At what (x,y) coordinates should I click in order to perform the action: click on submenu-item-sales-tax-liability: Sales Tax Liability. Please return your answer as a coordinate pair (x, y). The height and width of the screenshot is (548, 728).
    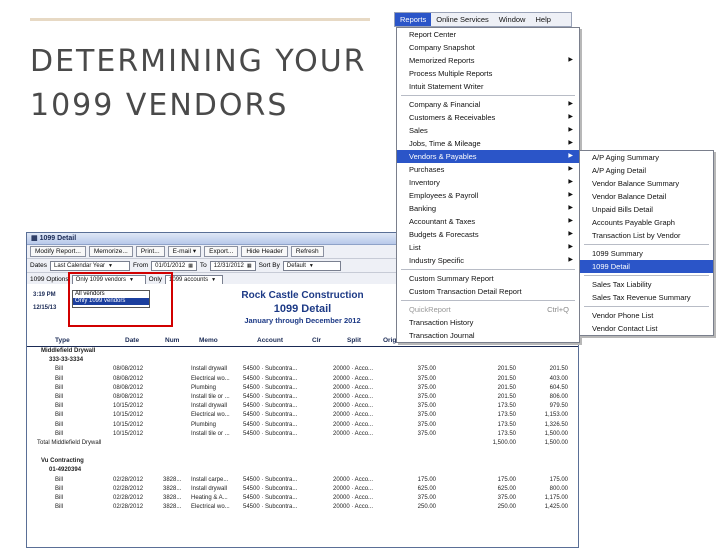
    Looking at the image, I should click on (646, 284).